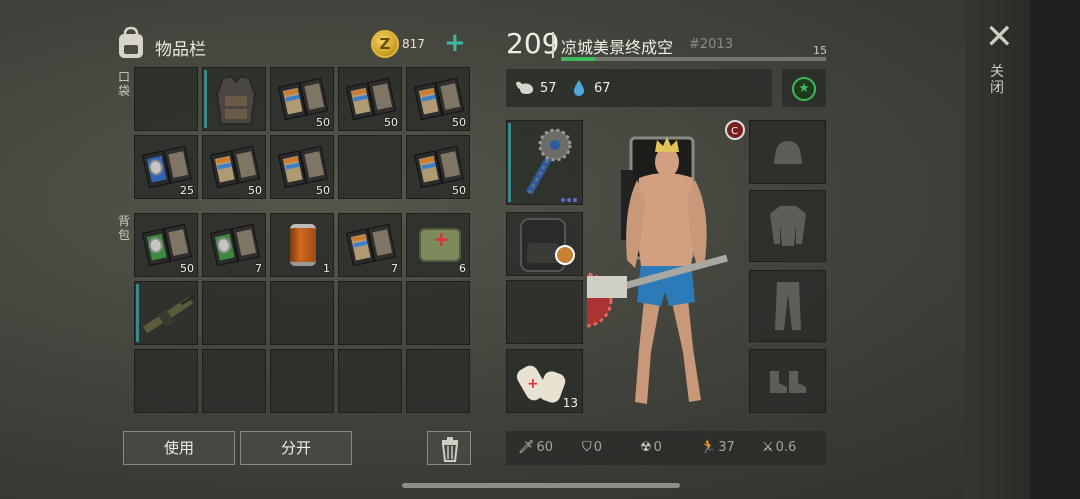  I want to click on beanie-icon, so click(787, 152).